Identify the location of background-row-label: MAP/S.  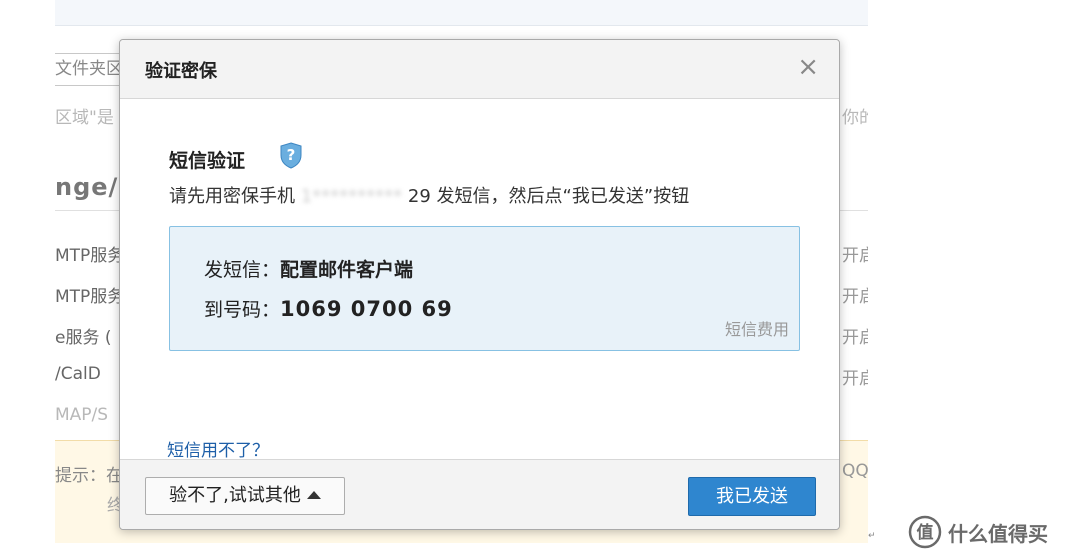
(82, 415).